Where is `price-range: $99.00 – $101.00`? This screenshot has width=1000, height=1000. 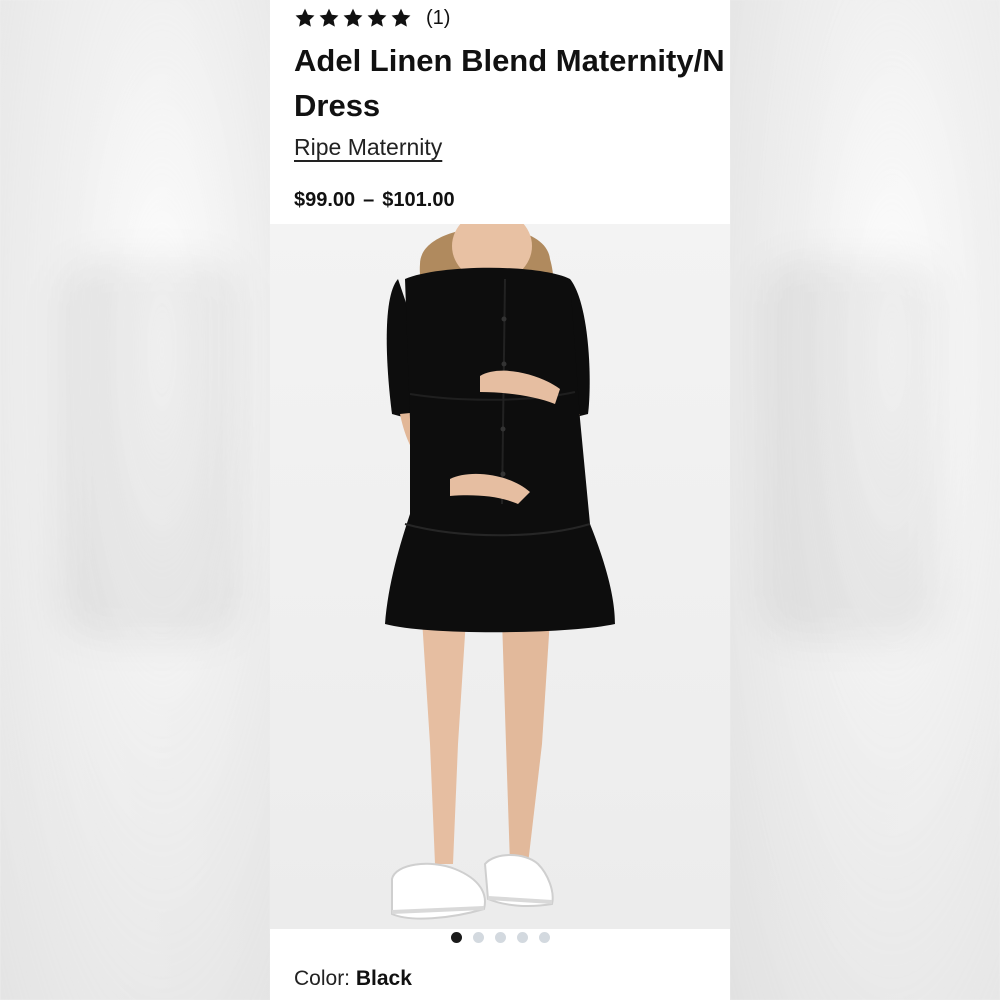 price-range: $99.00 – $101.00 is located at coordinates (374, 200).